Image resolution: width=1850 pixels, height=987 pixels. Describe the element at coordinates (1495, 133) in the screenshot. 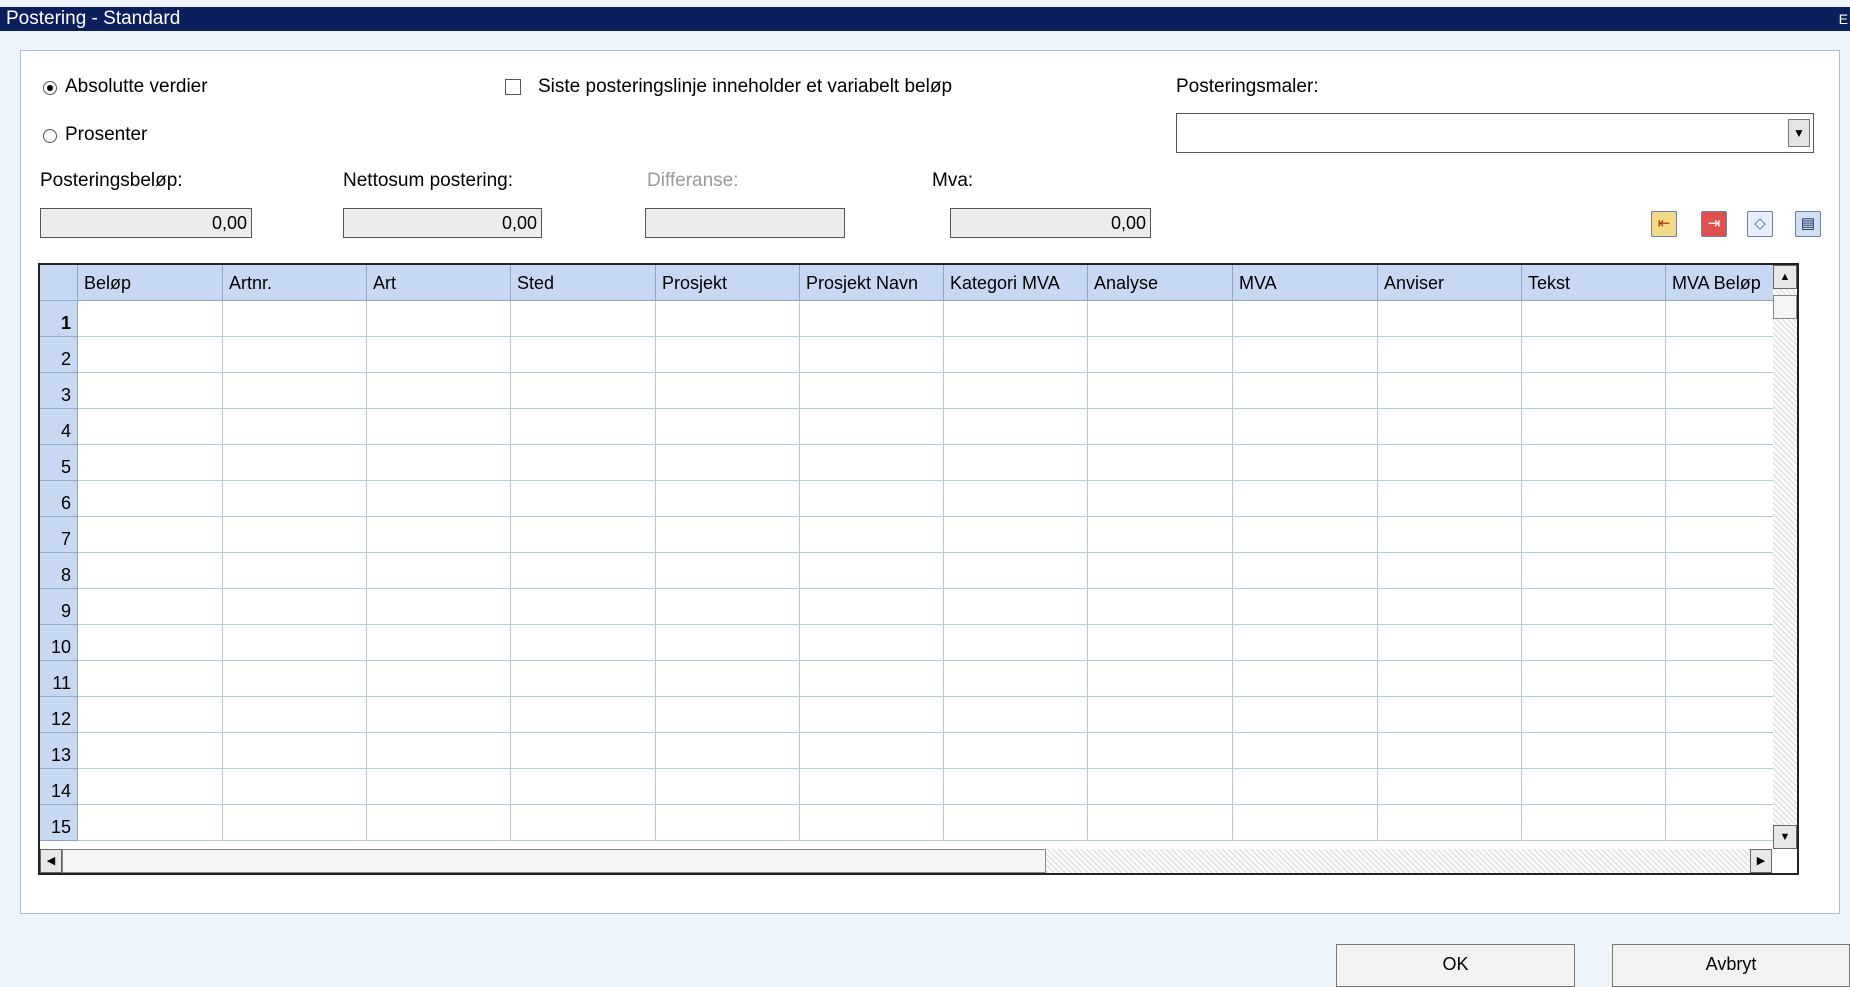

I see `templates-select: ▼` at that location.